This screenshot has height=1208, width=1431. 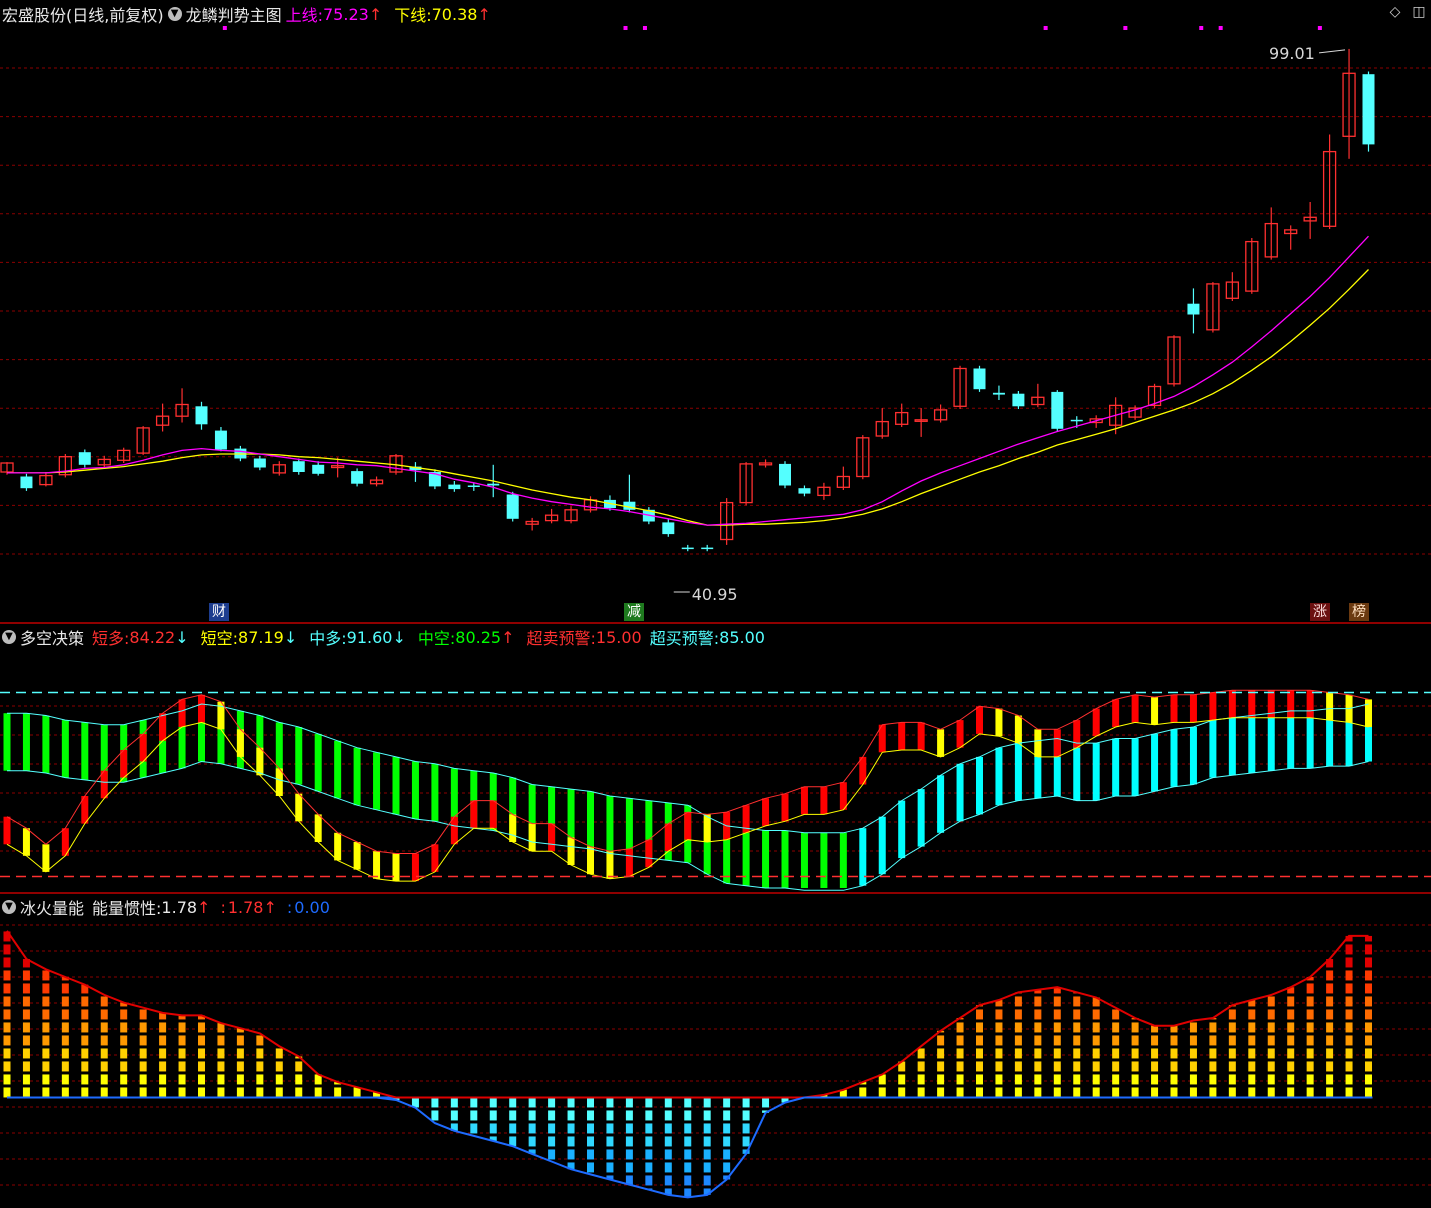 What do you see at coordinates (346, 14) in the screenshot?
I see `upper-line-value: 75.23` at bounding box center [346, 14].